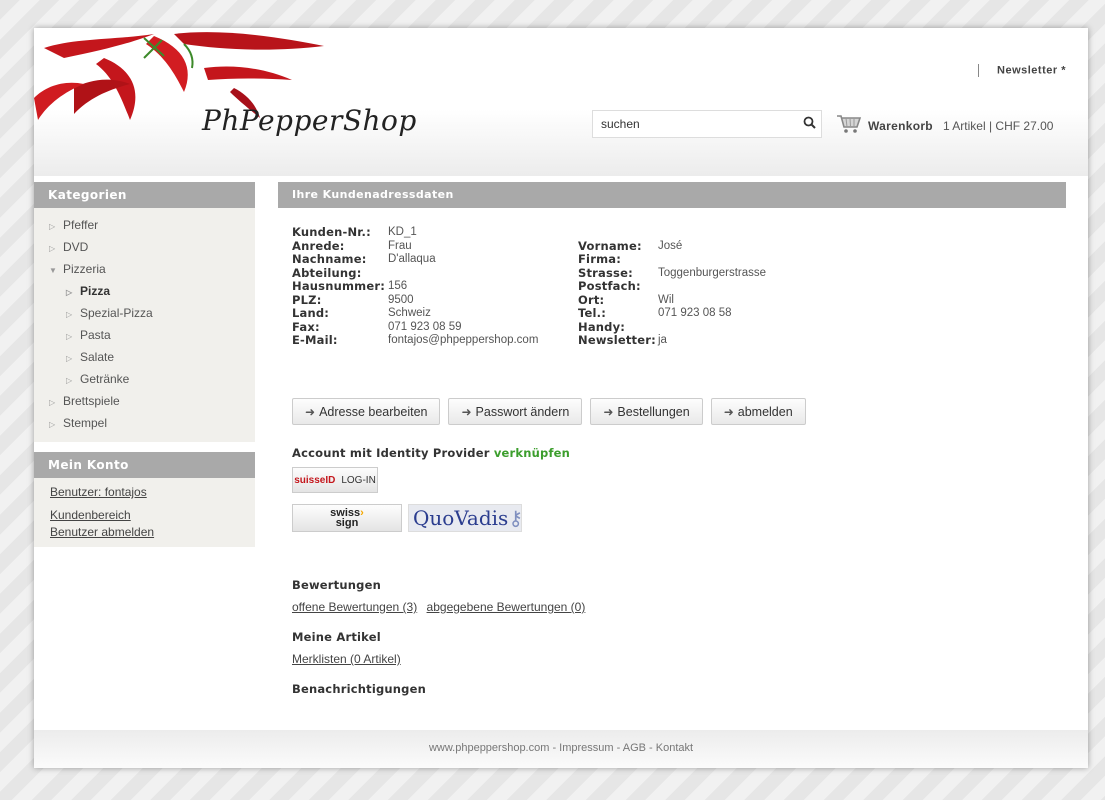 This screenshot has height=800, width=1105. What do you see at coordinates (412, 259) in the screenshot?
I see `field-value: D'allaqua` at bounding box center [412, 259].